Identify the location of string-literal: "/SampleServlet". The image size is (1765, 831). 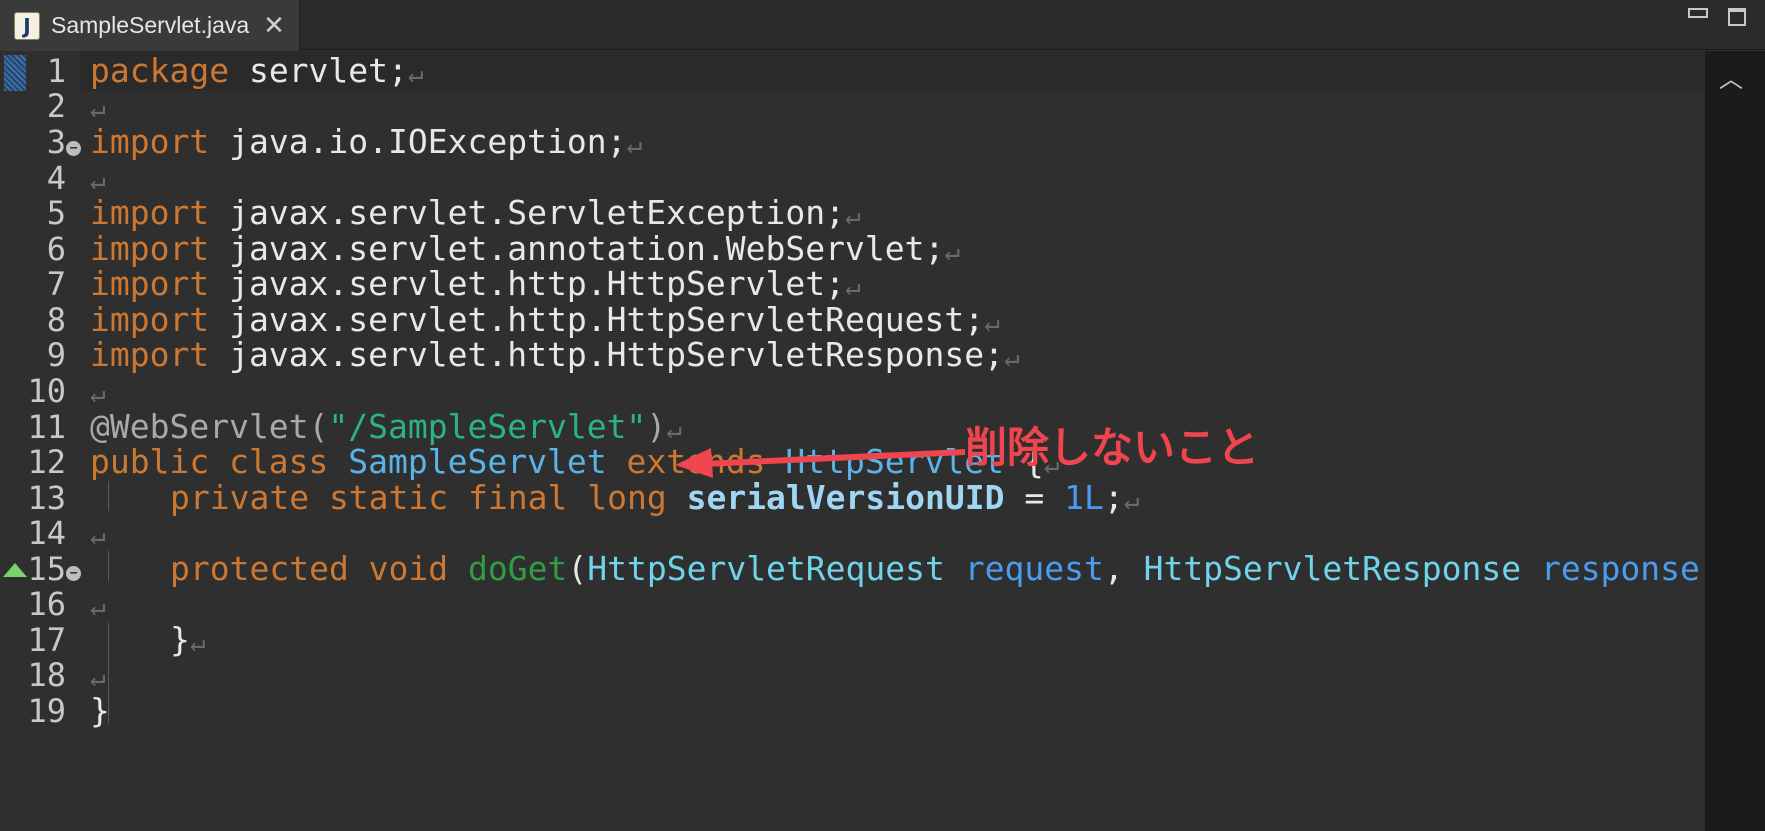
(487, 426).